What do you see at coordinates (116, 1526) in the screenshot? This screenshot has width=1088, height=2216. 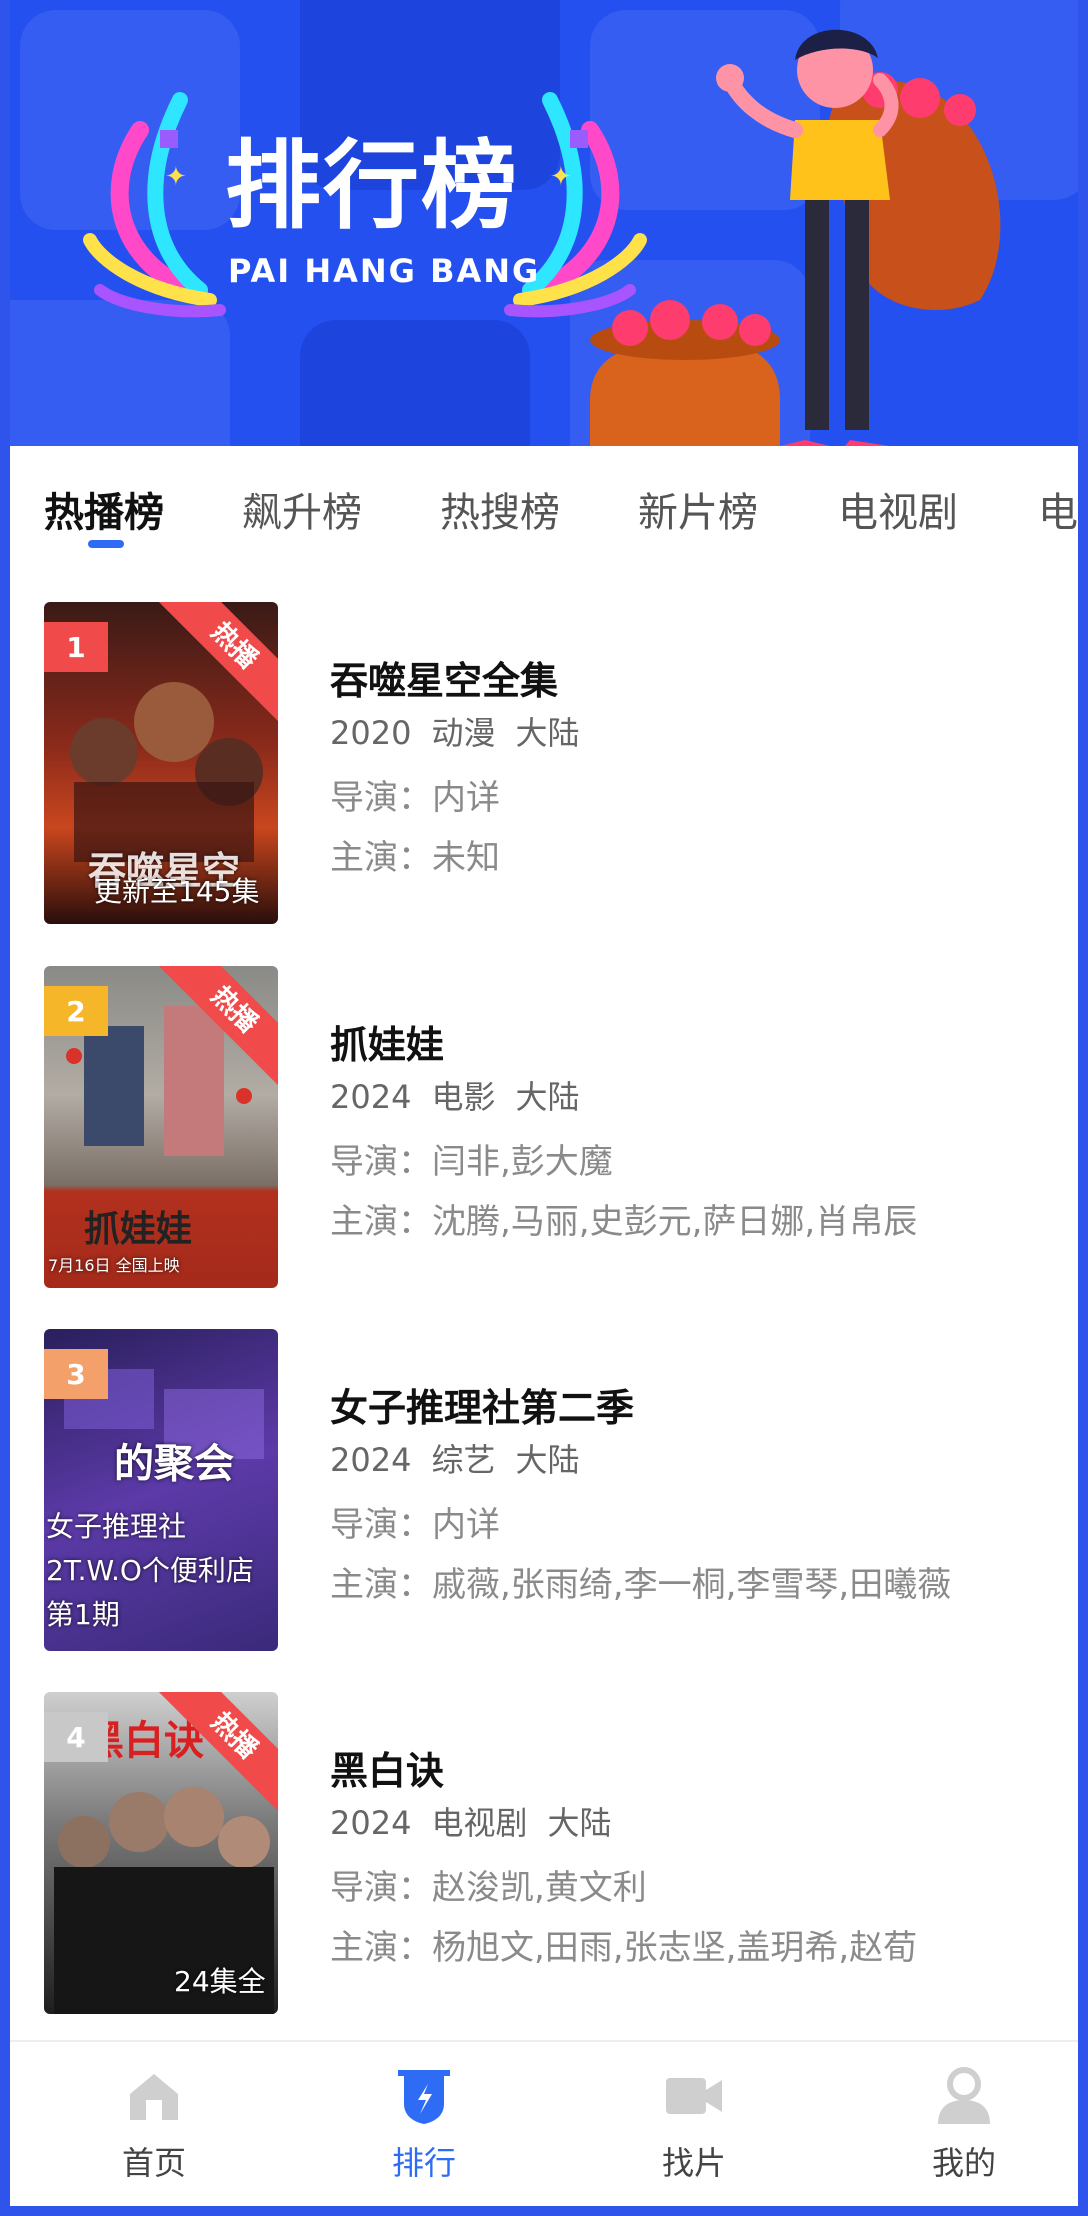 I see `poster-caption-line-1: 女子推理社` at bounding box center [116, 1526].